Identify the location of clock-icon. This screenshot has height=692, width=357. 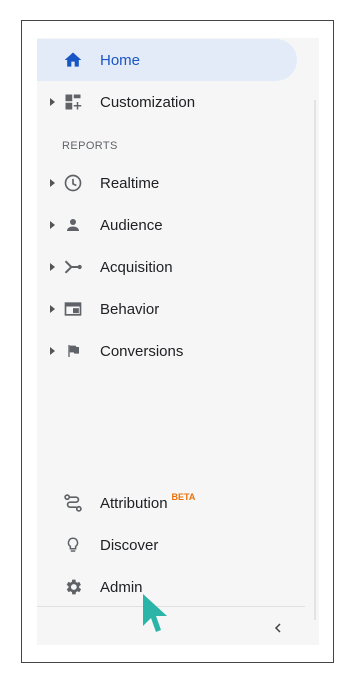
(73, 183).